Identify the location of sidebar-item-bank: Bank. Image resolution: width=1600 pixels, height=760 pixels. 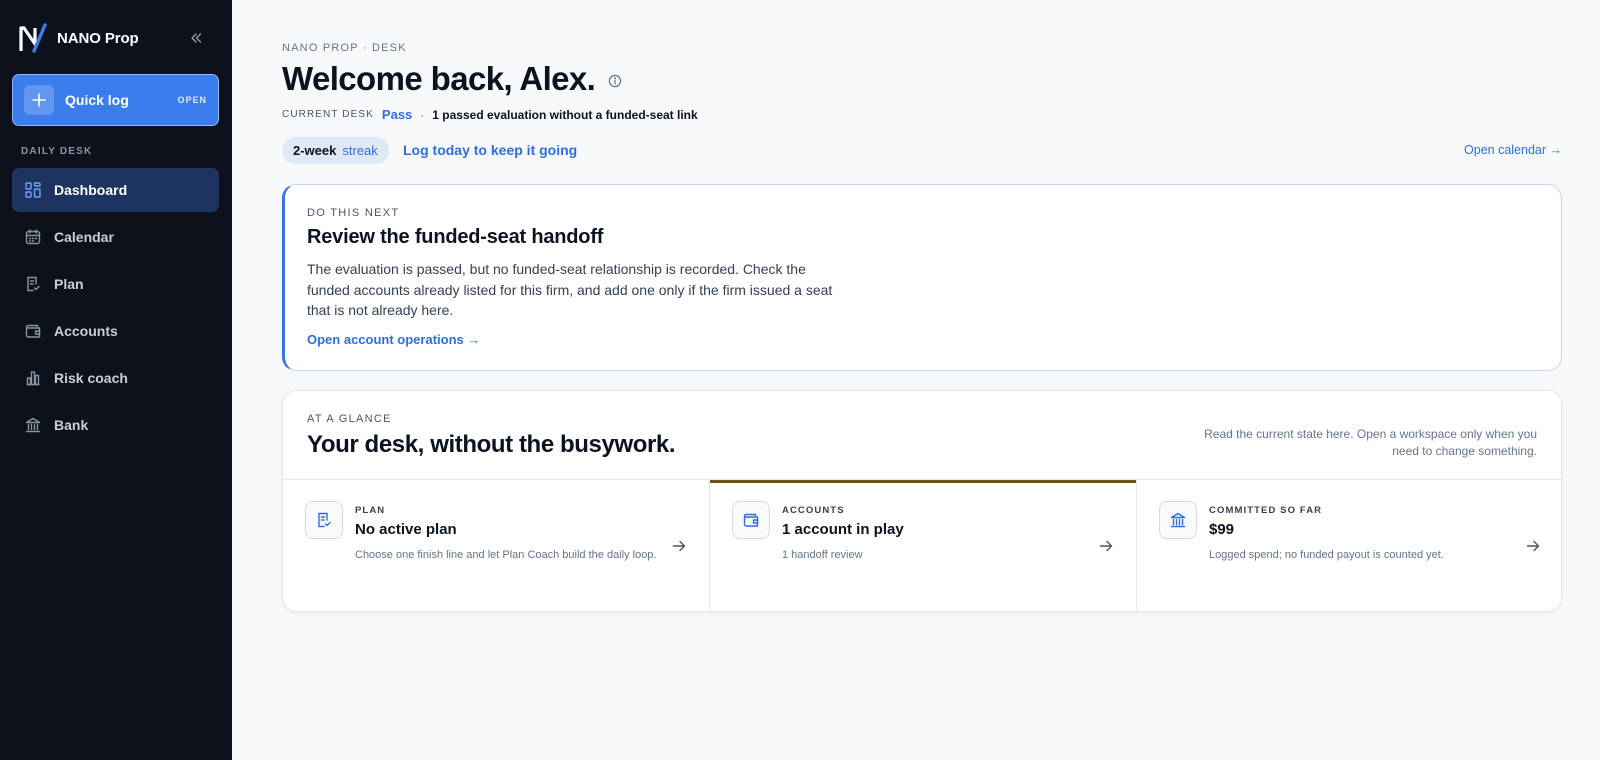
(115, 425).